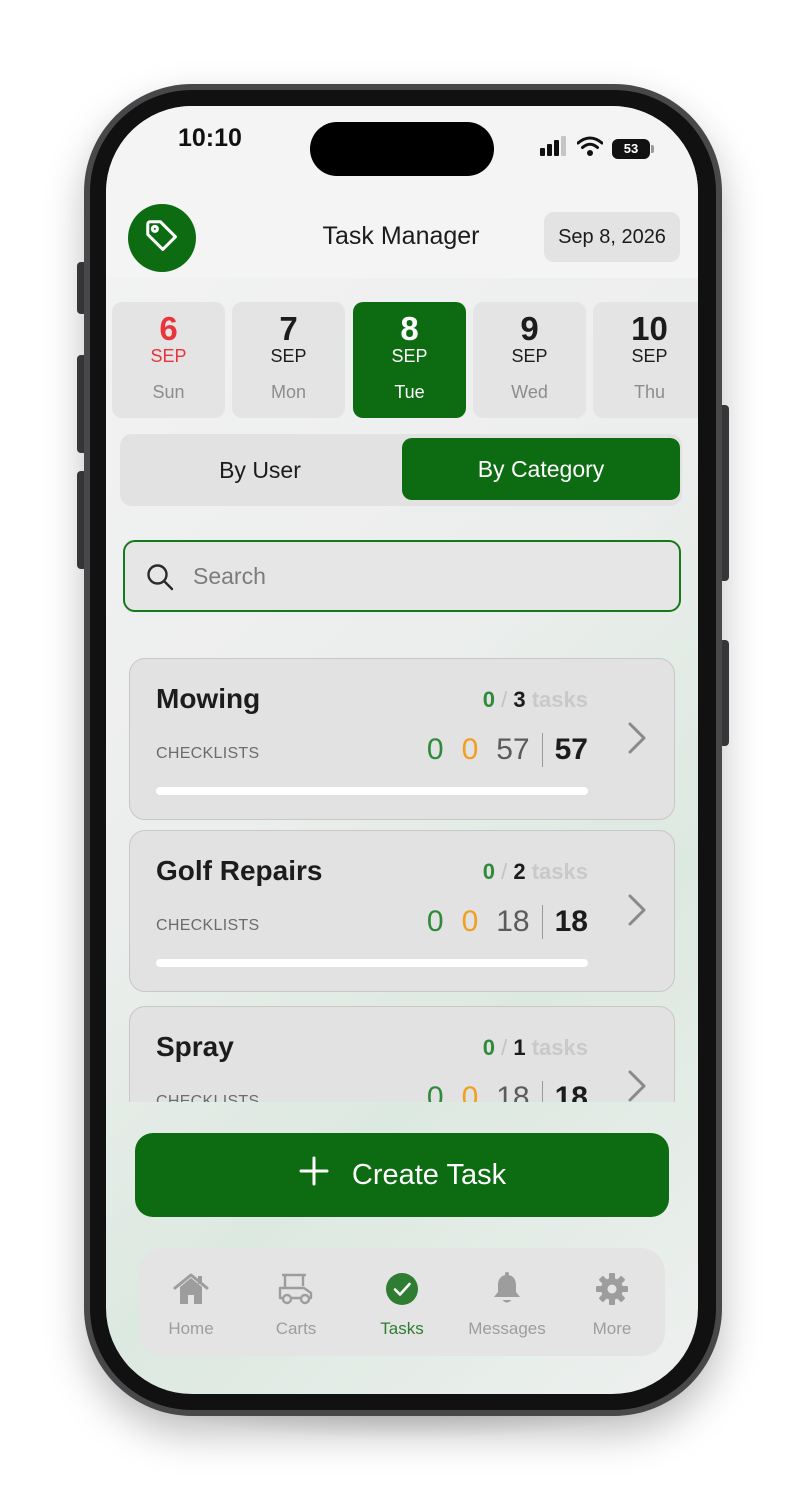  Describe the element at coordinates (168, 392) in the screenshot. I see `day-weekday: Sun` at that location.